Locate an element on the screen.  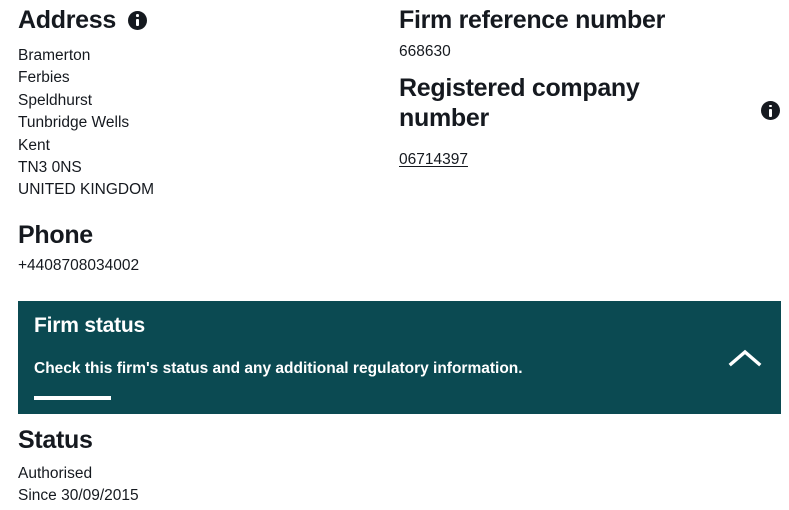
registered-company-number-link: 06714397 is located at coordinates (433, 159).